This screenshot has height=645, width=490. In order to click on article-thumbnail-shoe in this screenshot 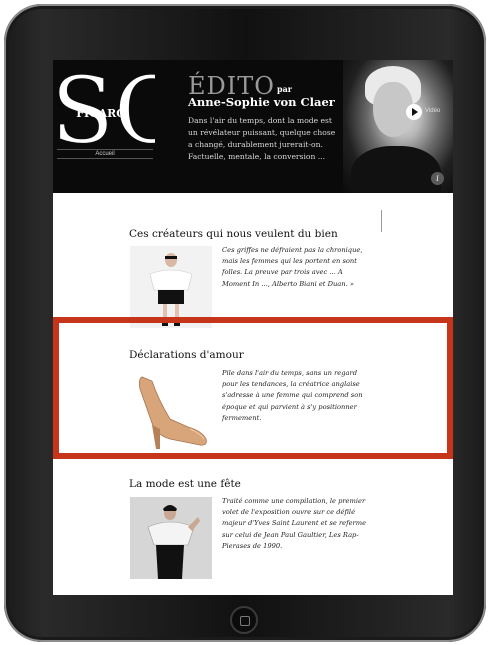, I will do `click(171, 410)`.